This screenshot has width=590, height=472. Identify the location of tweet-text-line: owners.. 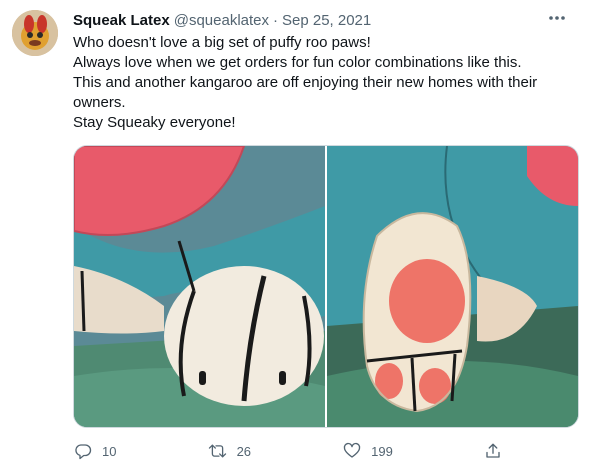
(99, 102).